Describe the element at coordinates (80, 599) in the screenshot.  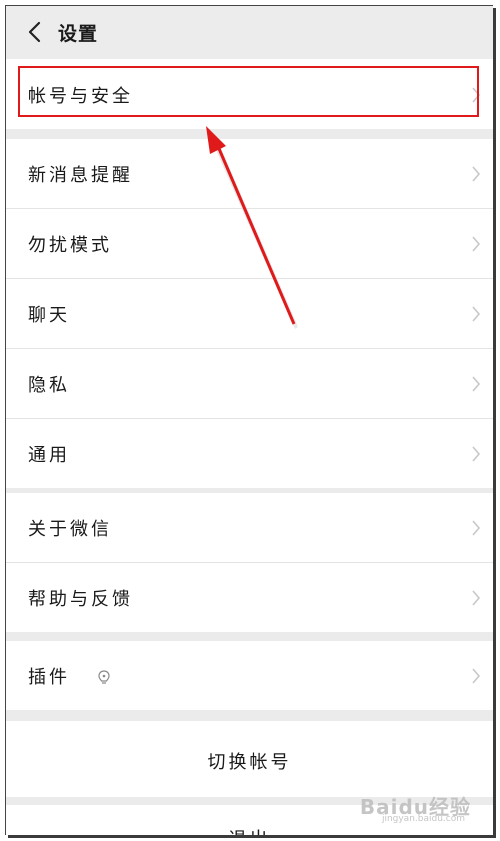
I see `list-item-label: 帮助与反馈` at that location.